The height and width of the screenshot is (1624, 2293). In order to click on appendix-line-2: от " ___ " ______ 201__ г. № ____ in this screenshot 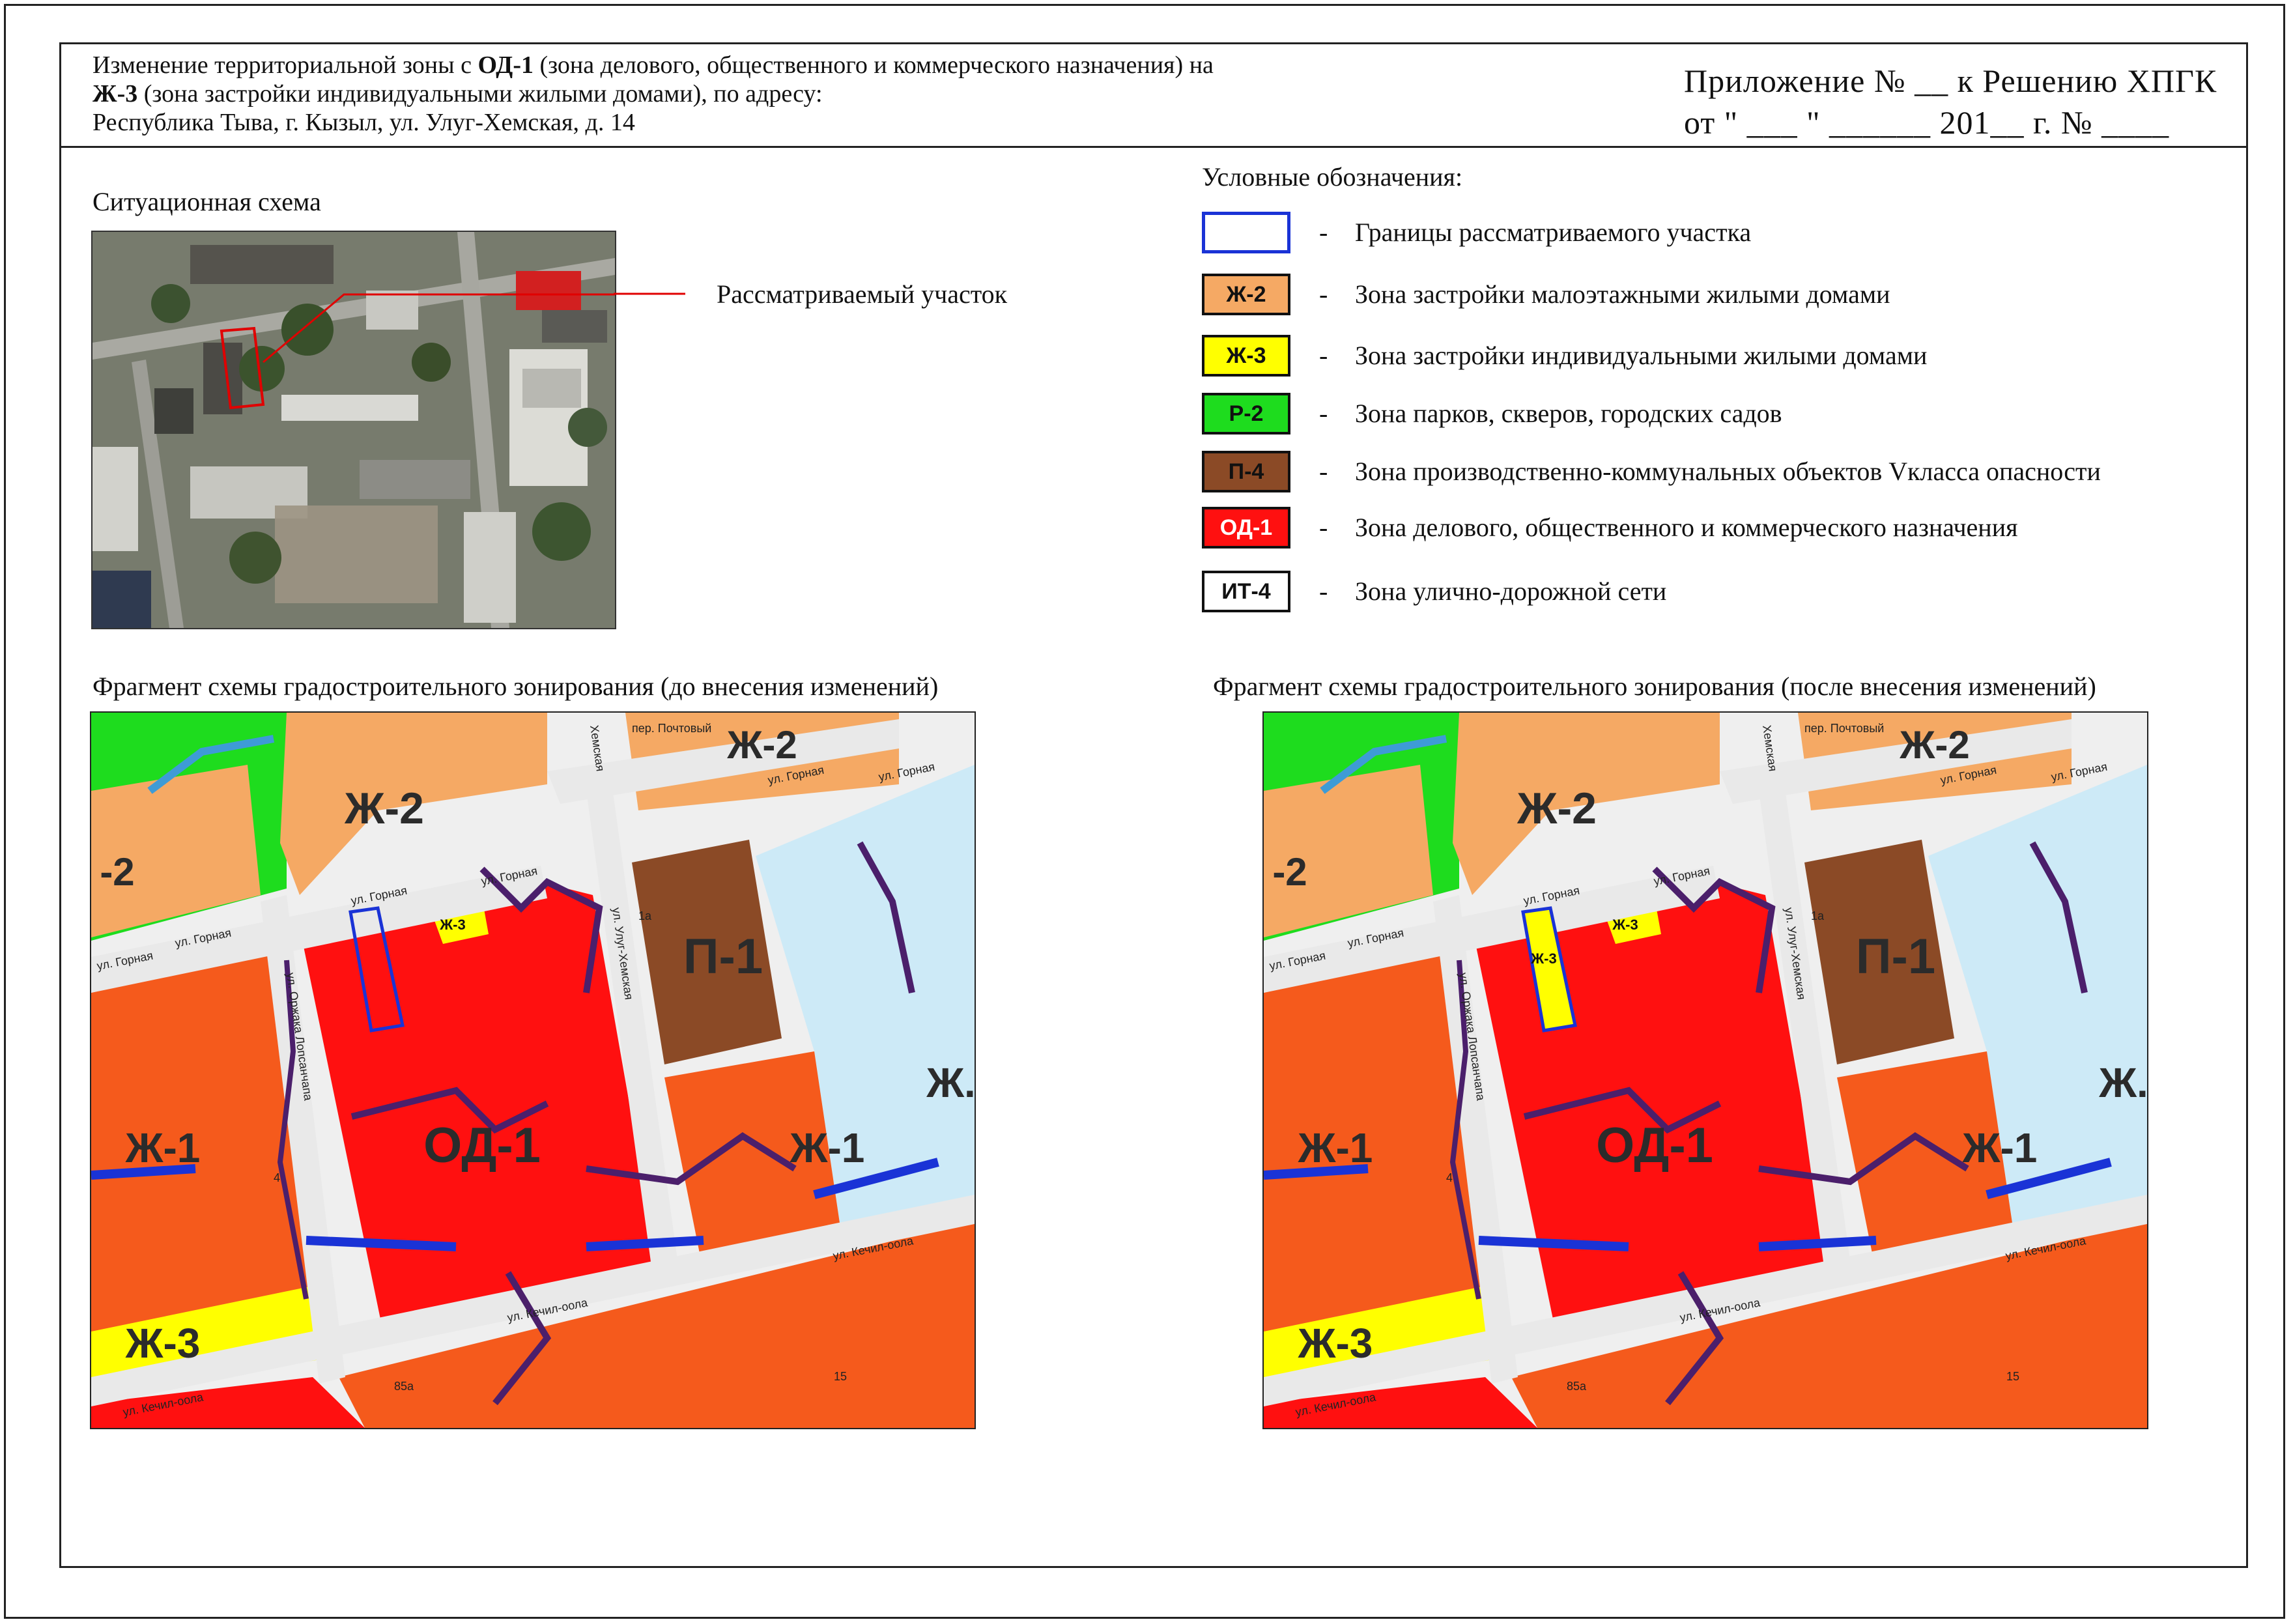, I will do `click(1927, 122)`.